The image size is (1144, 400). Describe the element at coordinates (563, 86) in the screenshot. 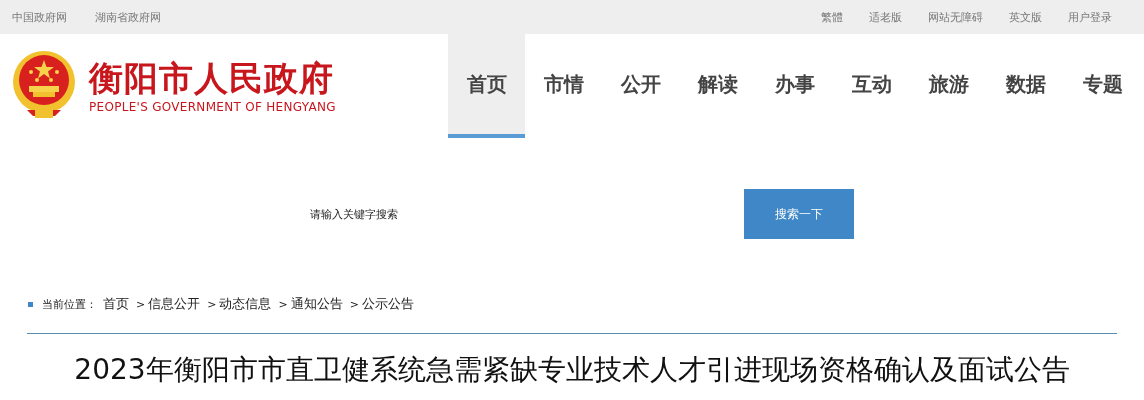

I see `nav-tab: 市情` at that location.